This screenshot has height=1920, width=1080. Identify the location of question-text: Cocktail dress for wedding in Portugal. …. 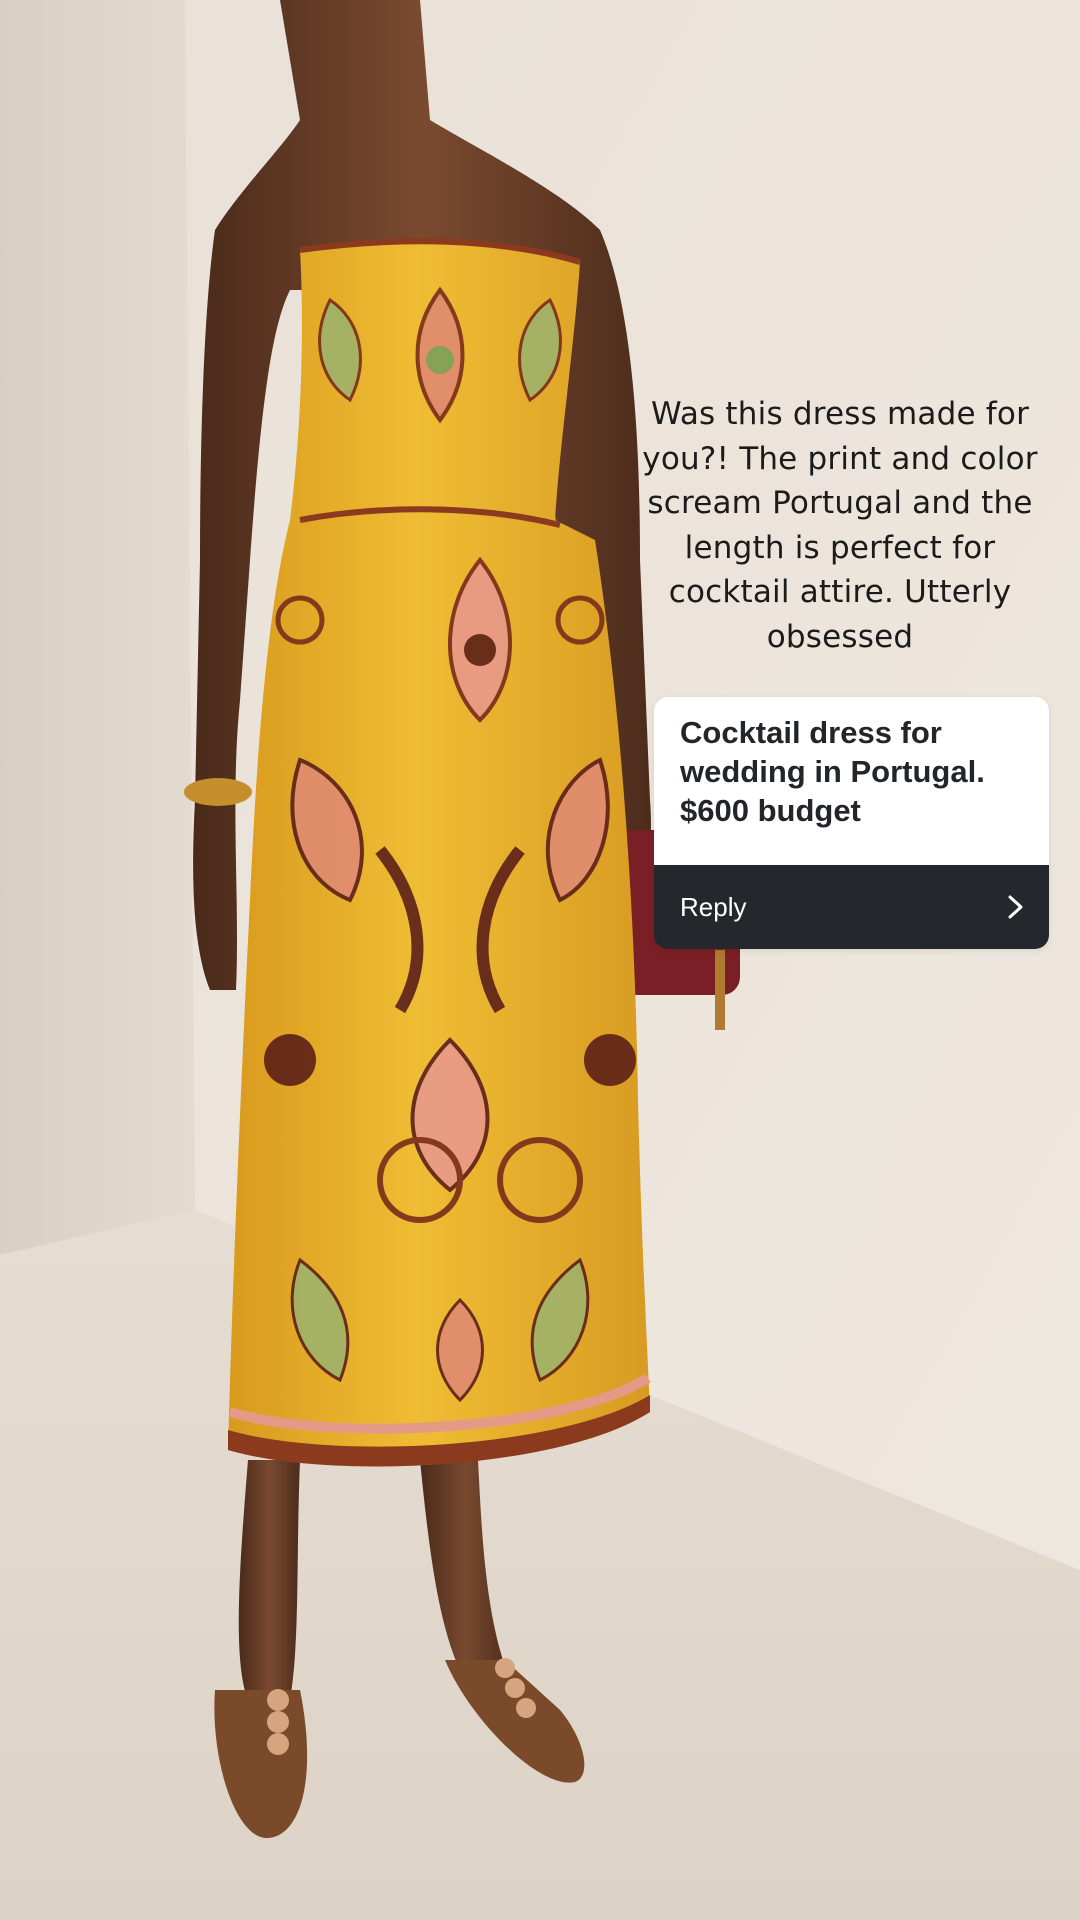
(851, 781).